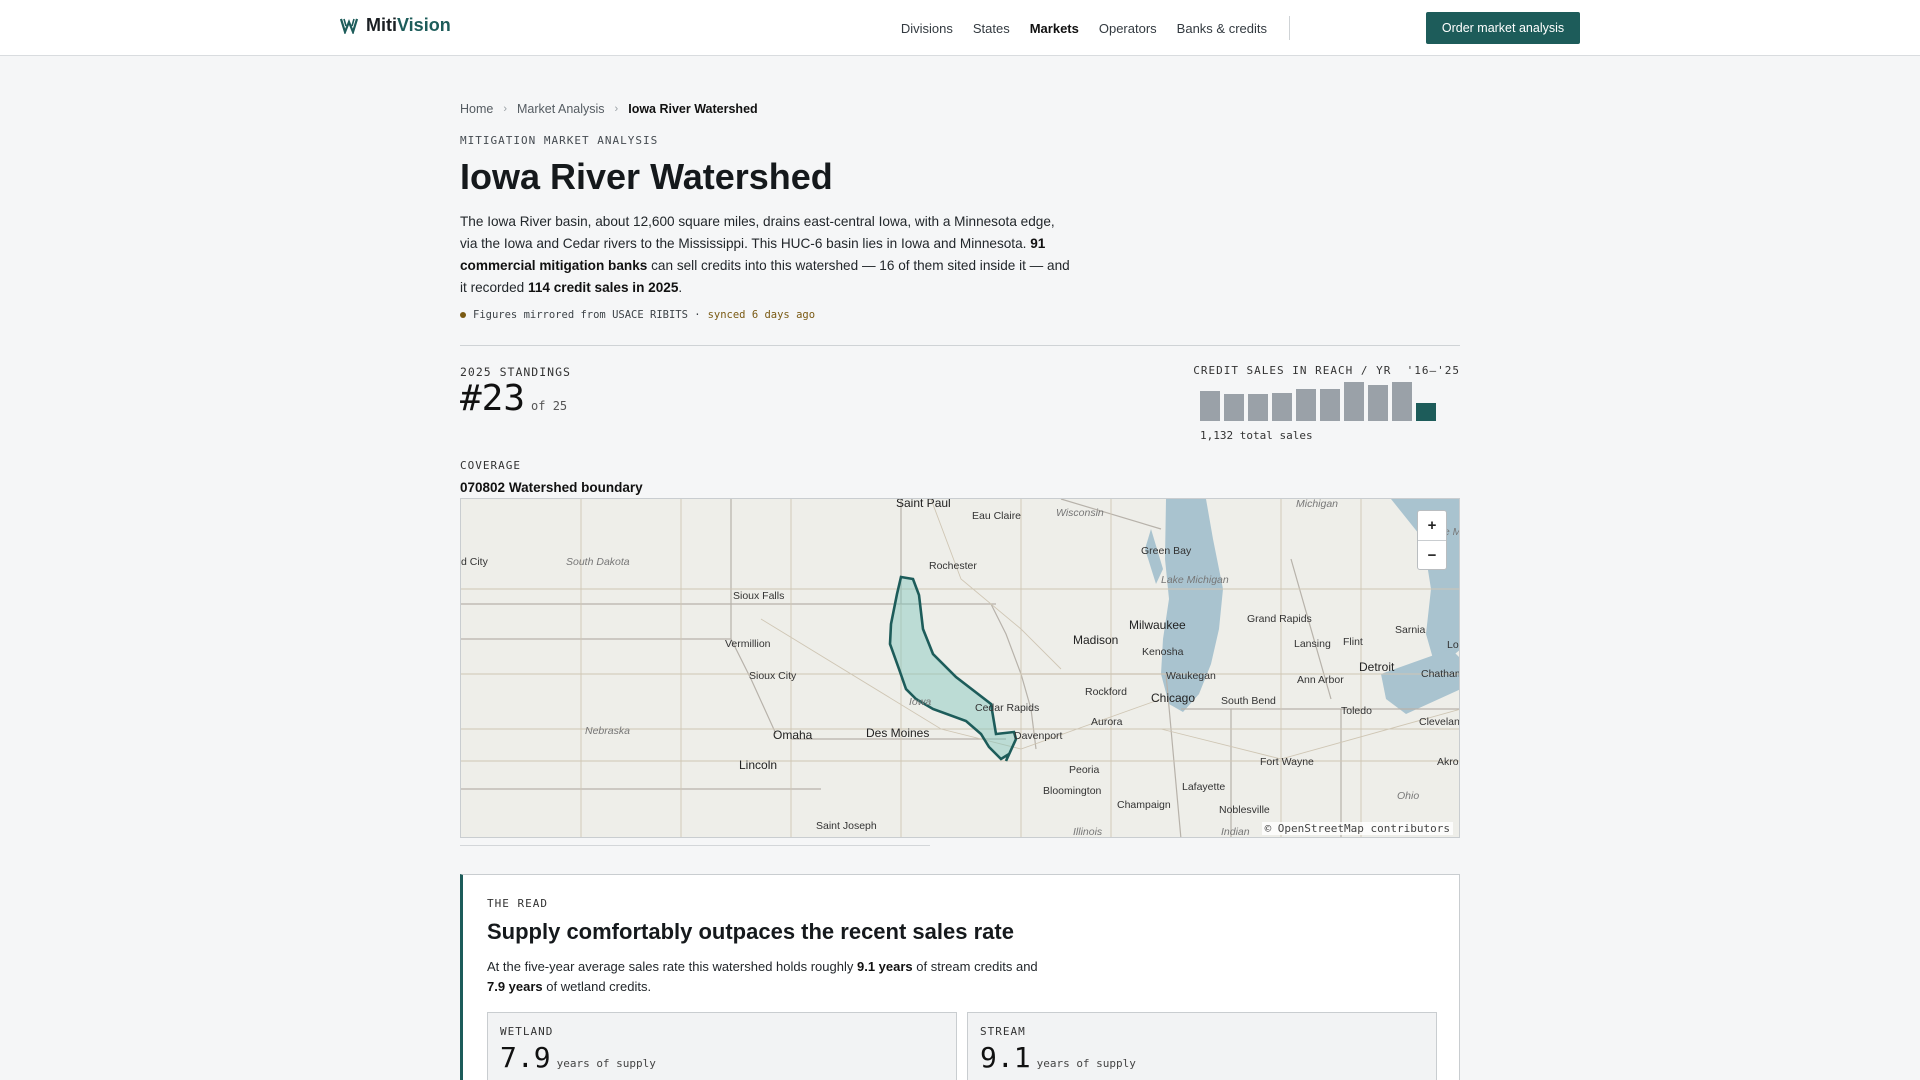 The width and height of the screenshot is (1920, 1080). What do you see at coordinates (1326, 370) in the screenshot?
I see `sales-chart-label: CREDIT SALES IN REACH / YR '16–'25` at bounding box center [1326, 370].